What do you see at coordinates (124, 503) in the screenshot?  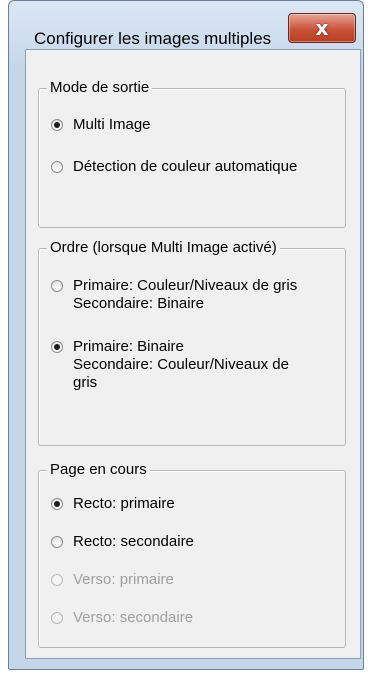 I see `radio-label: Recto: primaire` at bounding box center [124, 503].